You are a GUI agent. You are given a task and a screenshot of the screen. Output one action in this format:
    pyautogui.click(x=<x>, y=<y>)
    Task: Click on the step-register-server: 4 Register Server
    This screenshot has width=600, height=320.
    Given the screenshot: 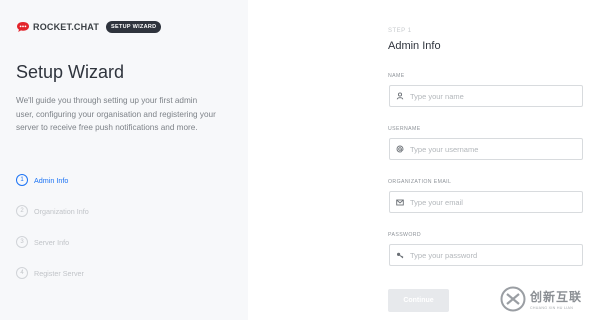 What is the action you would take?
    pyautogui.click(x=50, y=273)
    